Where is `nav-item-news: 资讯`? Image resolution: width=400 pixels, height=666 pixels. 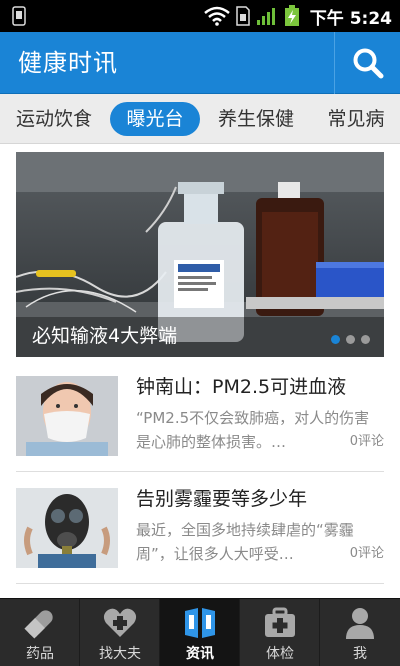 nav-item-news: 资讯 is located at coordinates (200, 632).